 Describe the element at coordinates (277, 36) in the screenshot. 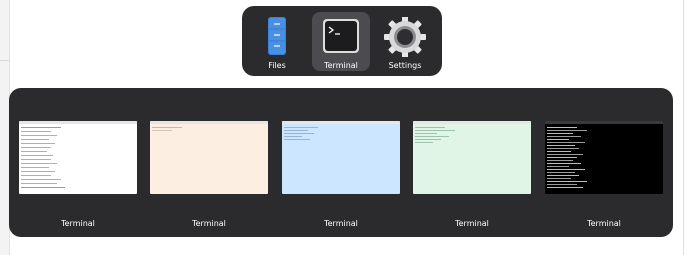

I see `files-icon` at that location.